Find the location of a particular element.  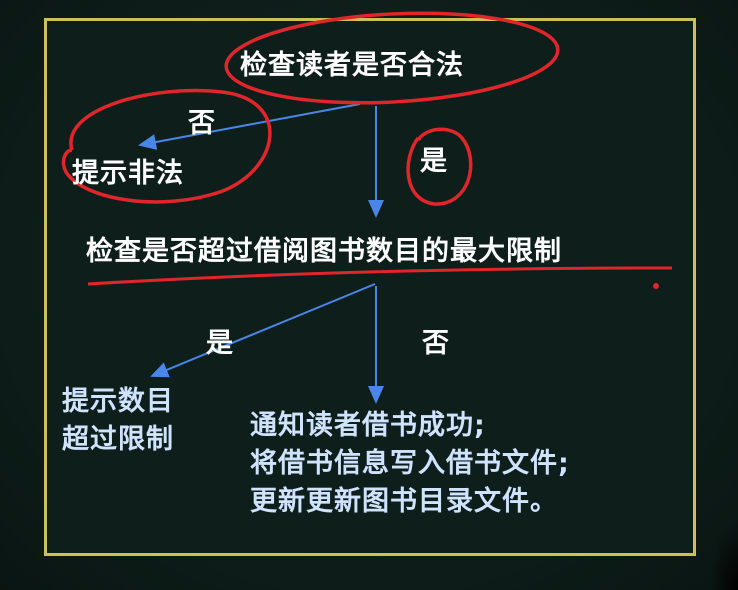

success-line2: 将借书信息写入借书文件; is located at coordinates (410, 463).